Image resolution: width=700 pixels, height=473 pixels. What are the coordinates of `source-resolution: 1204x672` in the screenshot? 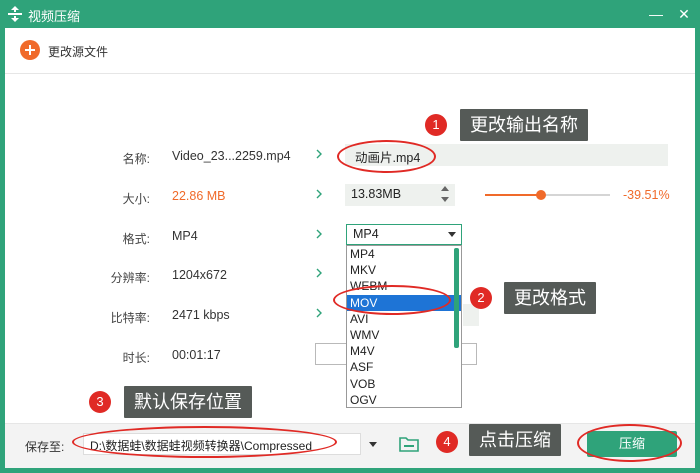 It's located at (199, 275).